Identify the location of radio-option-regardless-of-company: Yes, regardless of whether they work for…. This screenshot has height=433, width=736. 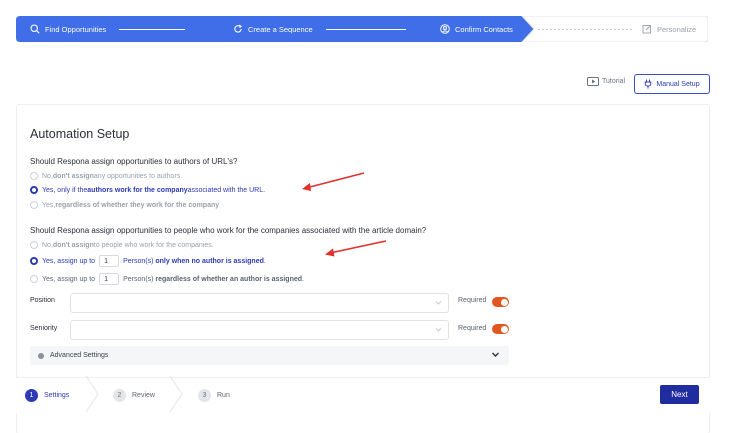
(124, 205).